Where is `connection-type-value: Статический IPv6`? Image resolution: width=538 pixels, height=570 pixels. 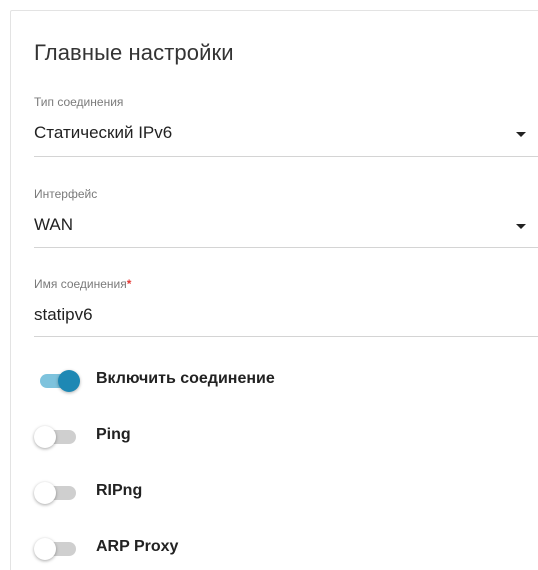 connection-type-value: Статический IPv6 is located at coordinates (103, 132).